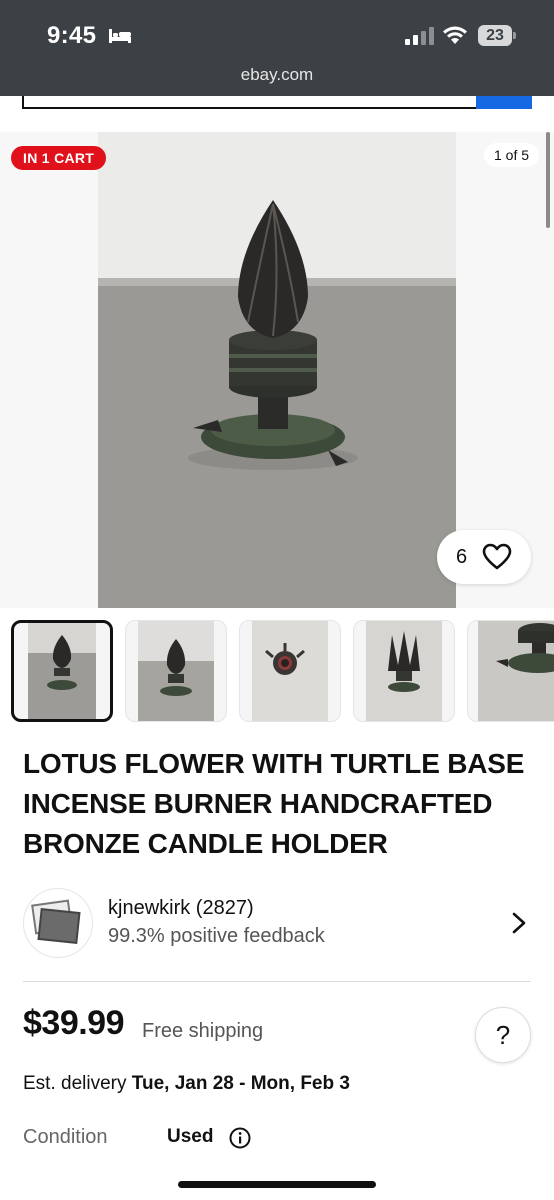 The width and height of the screenshot is (554, 1200). I want to click on watch-button: 6, so click(484, 557).